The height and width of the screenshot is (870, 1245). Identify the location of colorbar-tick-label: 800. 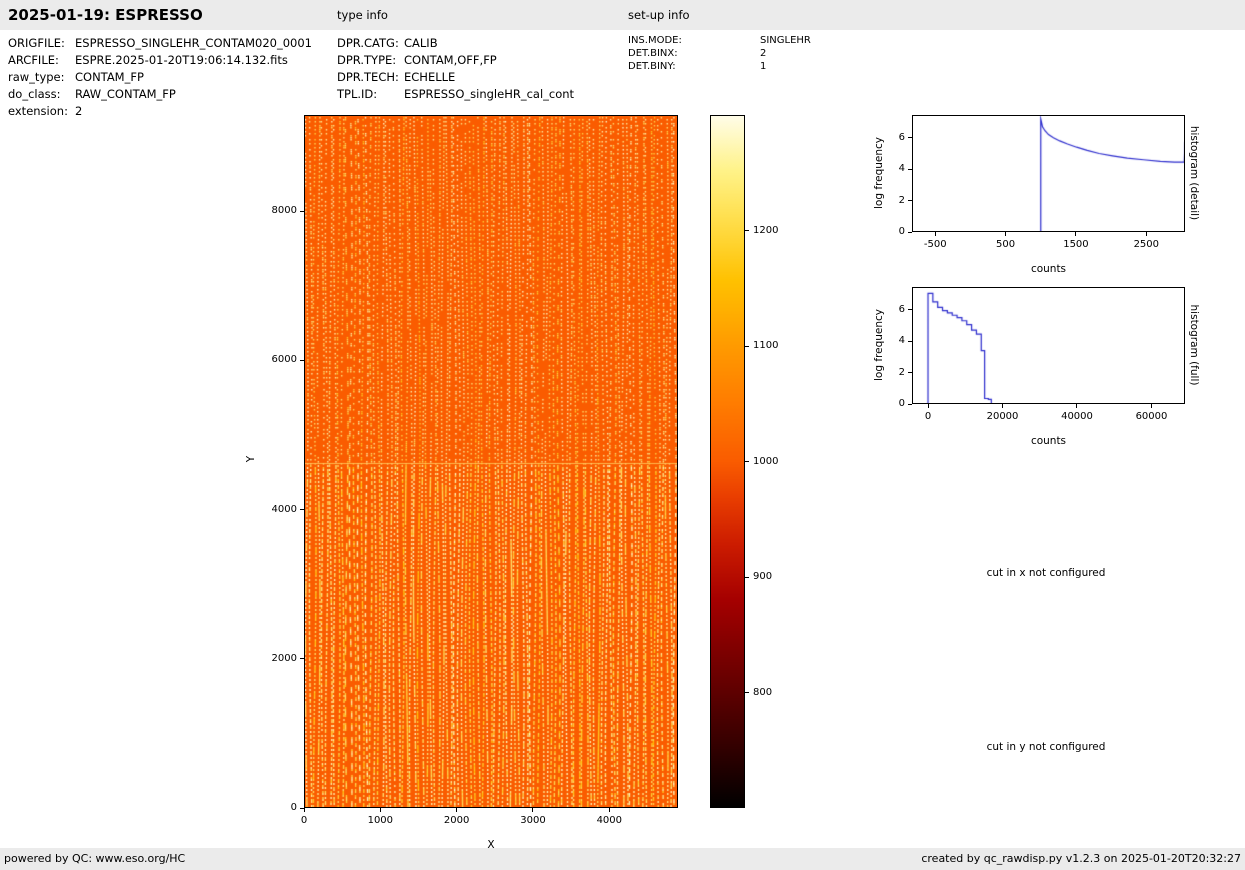
(763, 692).